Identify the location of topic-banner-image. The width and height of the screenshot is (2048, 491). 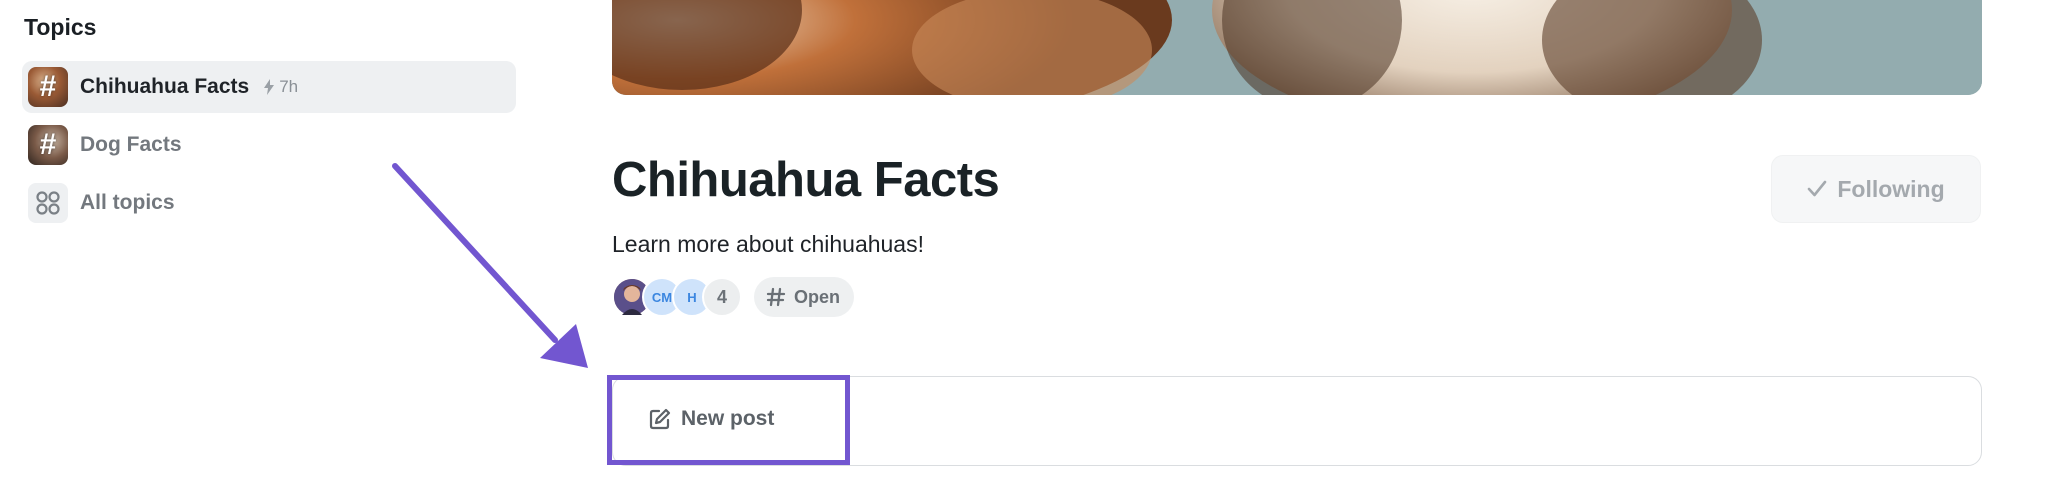
(1297, 47).